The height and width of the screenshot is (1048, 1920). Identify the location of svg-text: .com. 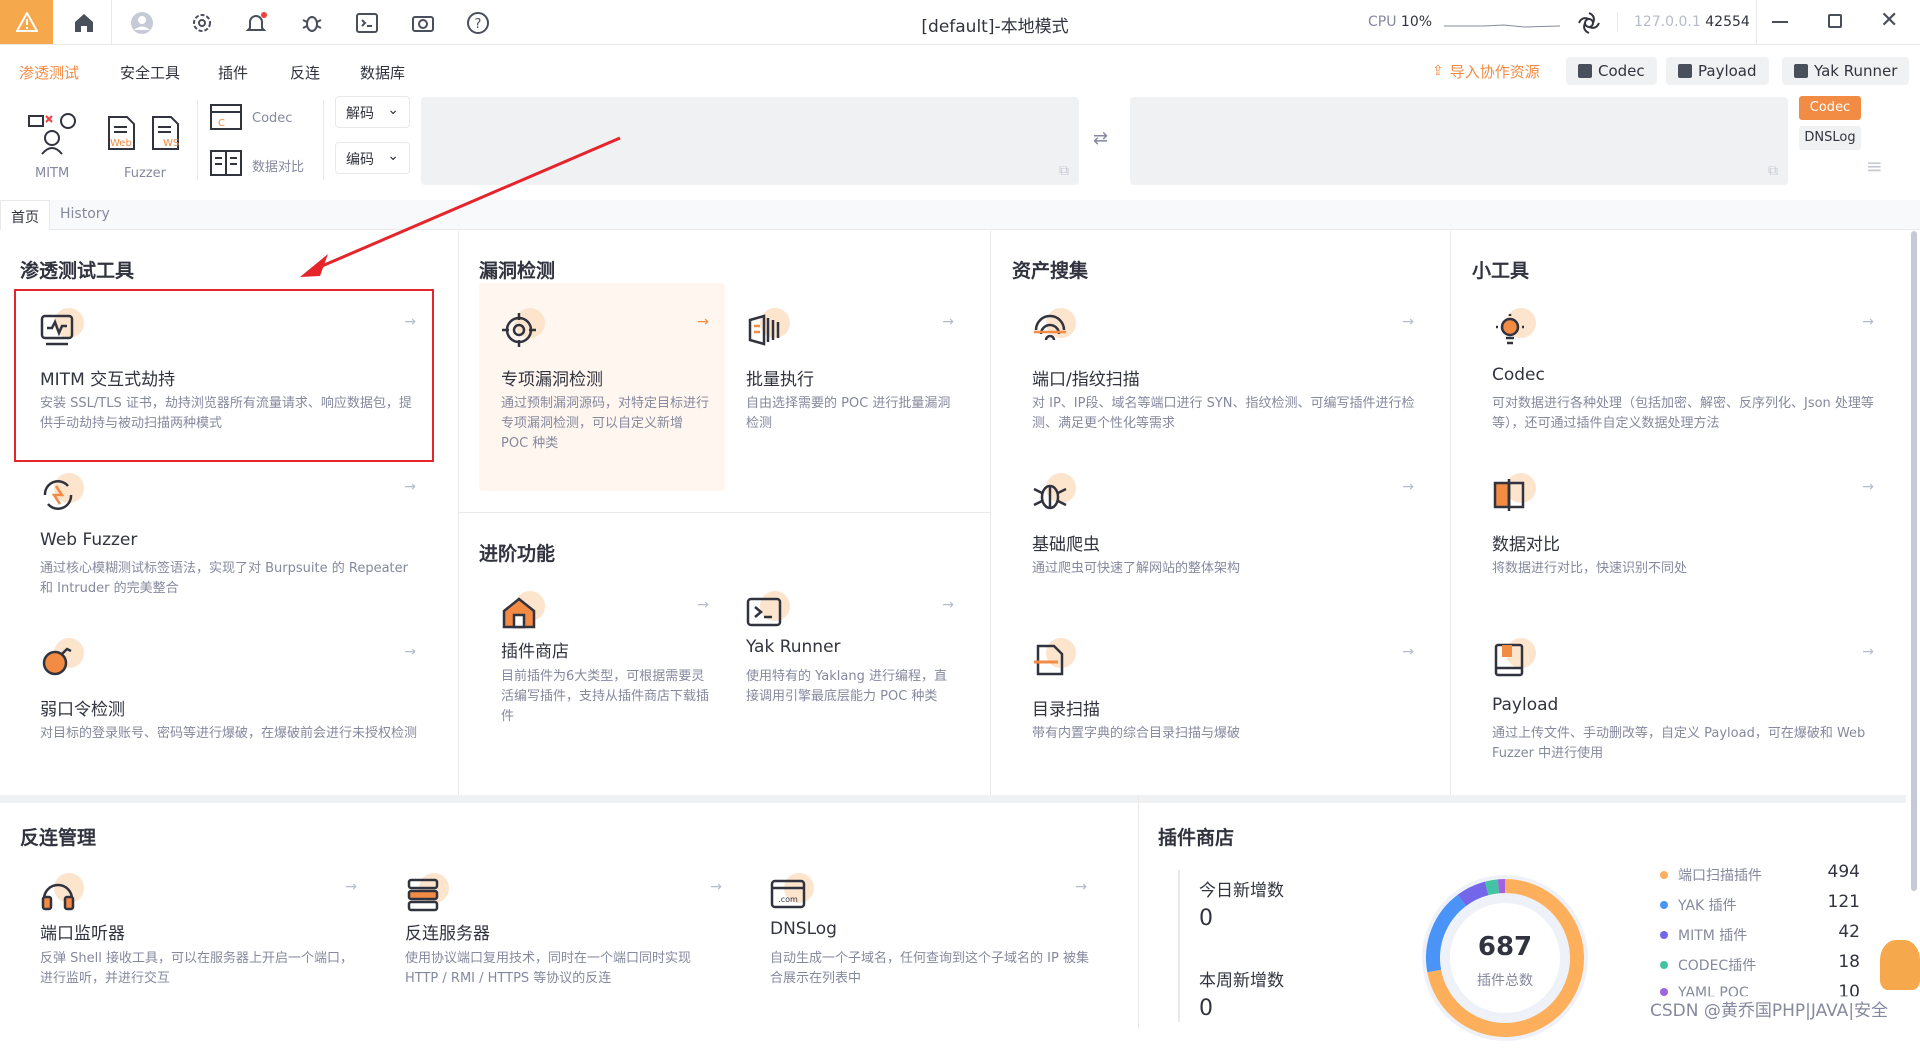
(788, 899).